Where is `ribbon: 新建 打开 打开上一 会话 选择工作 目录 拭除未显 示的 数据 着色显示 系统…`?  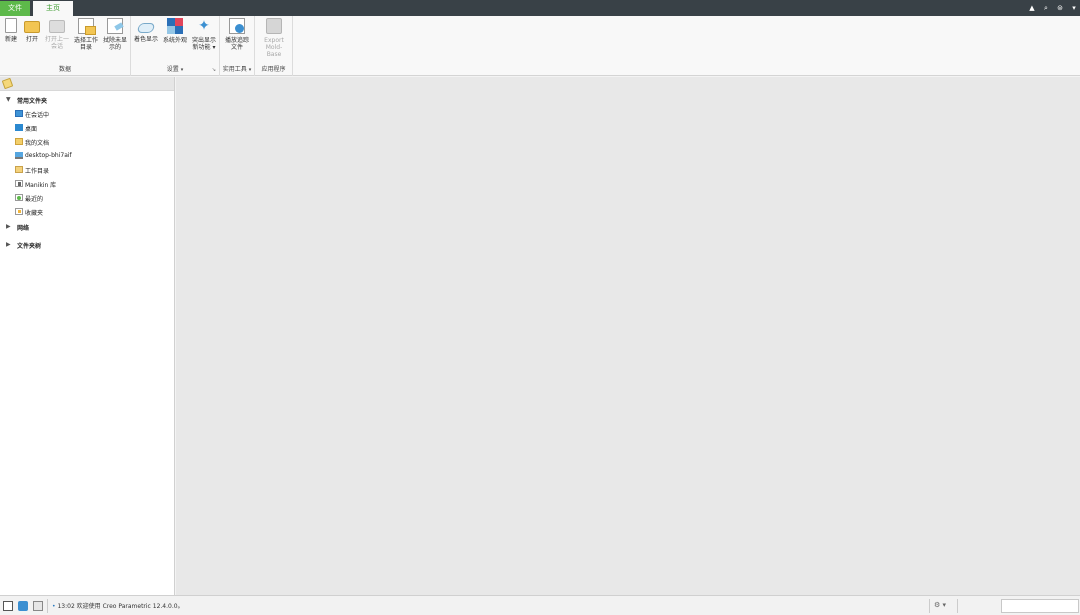
ribbon: 新建 打开 打开上一 会话 选择工作 目录 拭除未显 示的 数据 着色显示 系统… is located at coordinates (540, 46).